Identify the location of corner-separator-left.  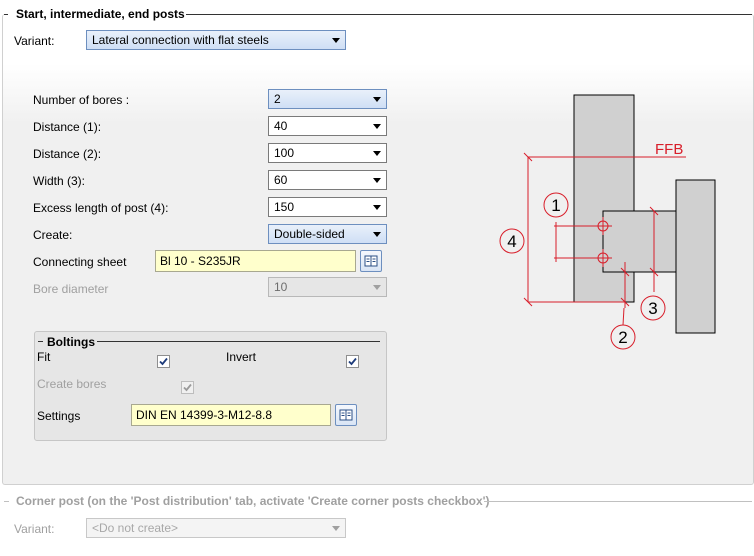
(6, 501).